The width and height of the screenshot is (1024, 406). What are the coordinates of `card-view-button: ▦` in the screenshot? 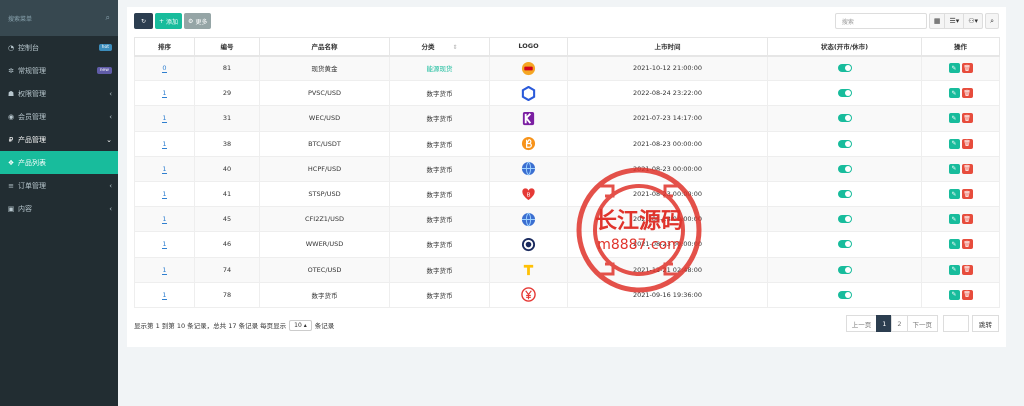 It's located at (937, 21).